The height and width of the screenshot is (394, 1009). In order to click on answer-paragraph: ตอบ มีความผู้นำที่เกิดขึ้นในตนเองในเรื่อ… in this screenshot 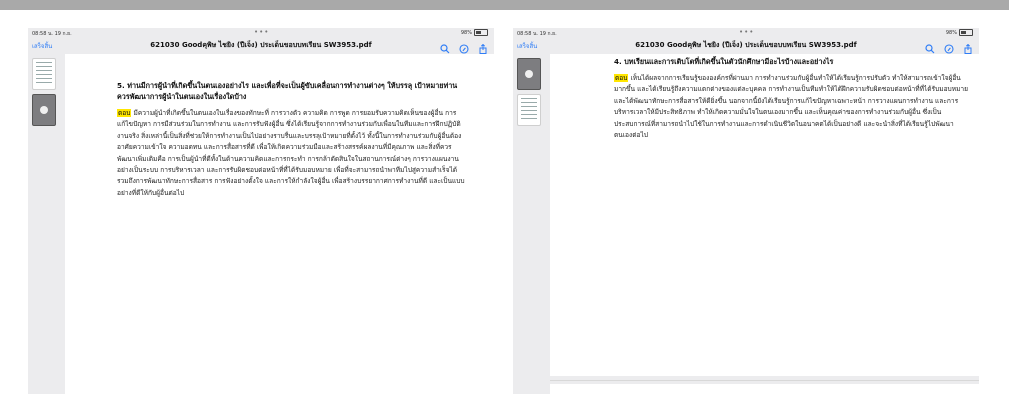, I will do `click(291, 153)`.